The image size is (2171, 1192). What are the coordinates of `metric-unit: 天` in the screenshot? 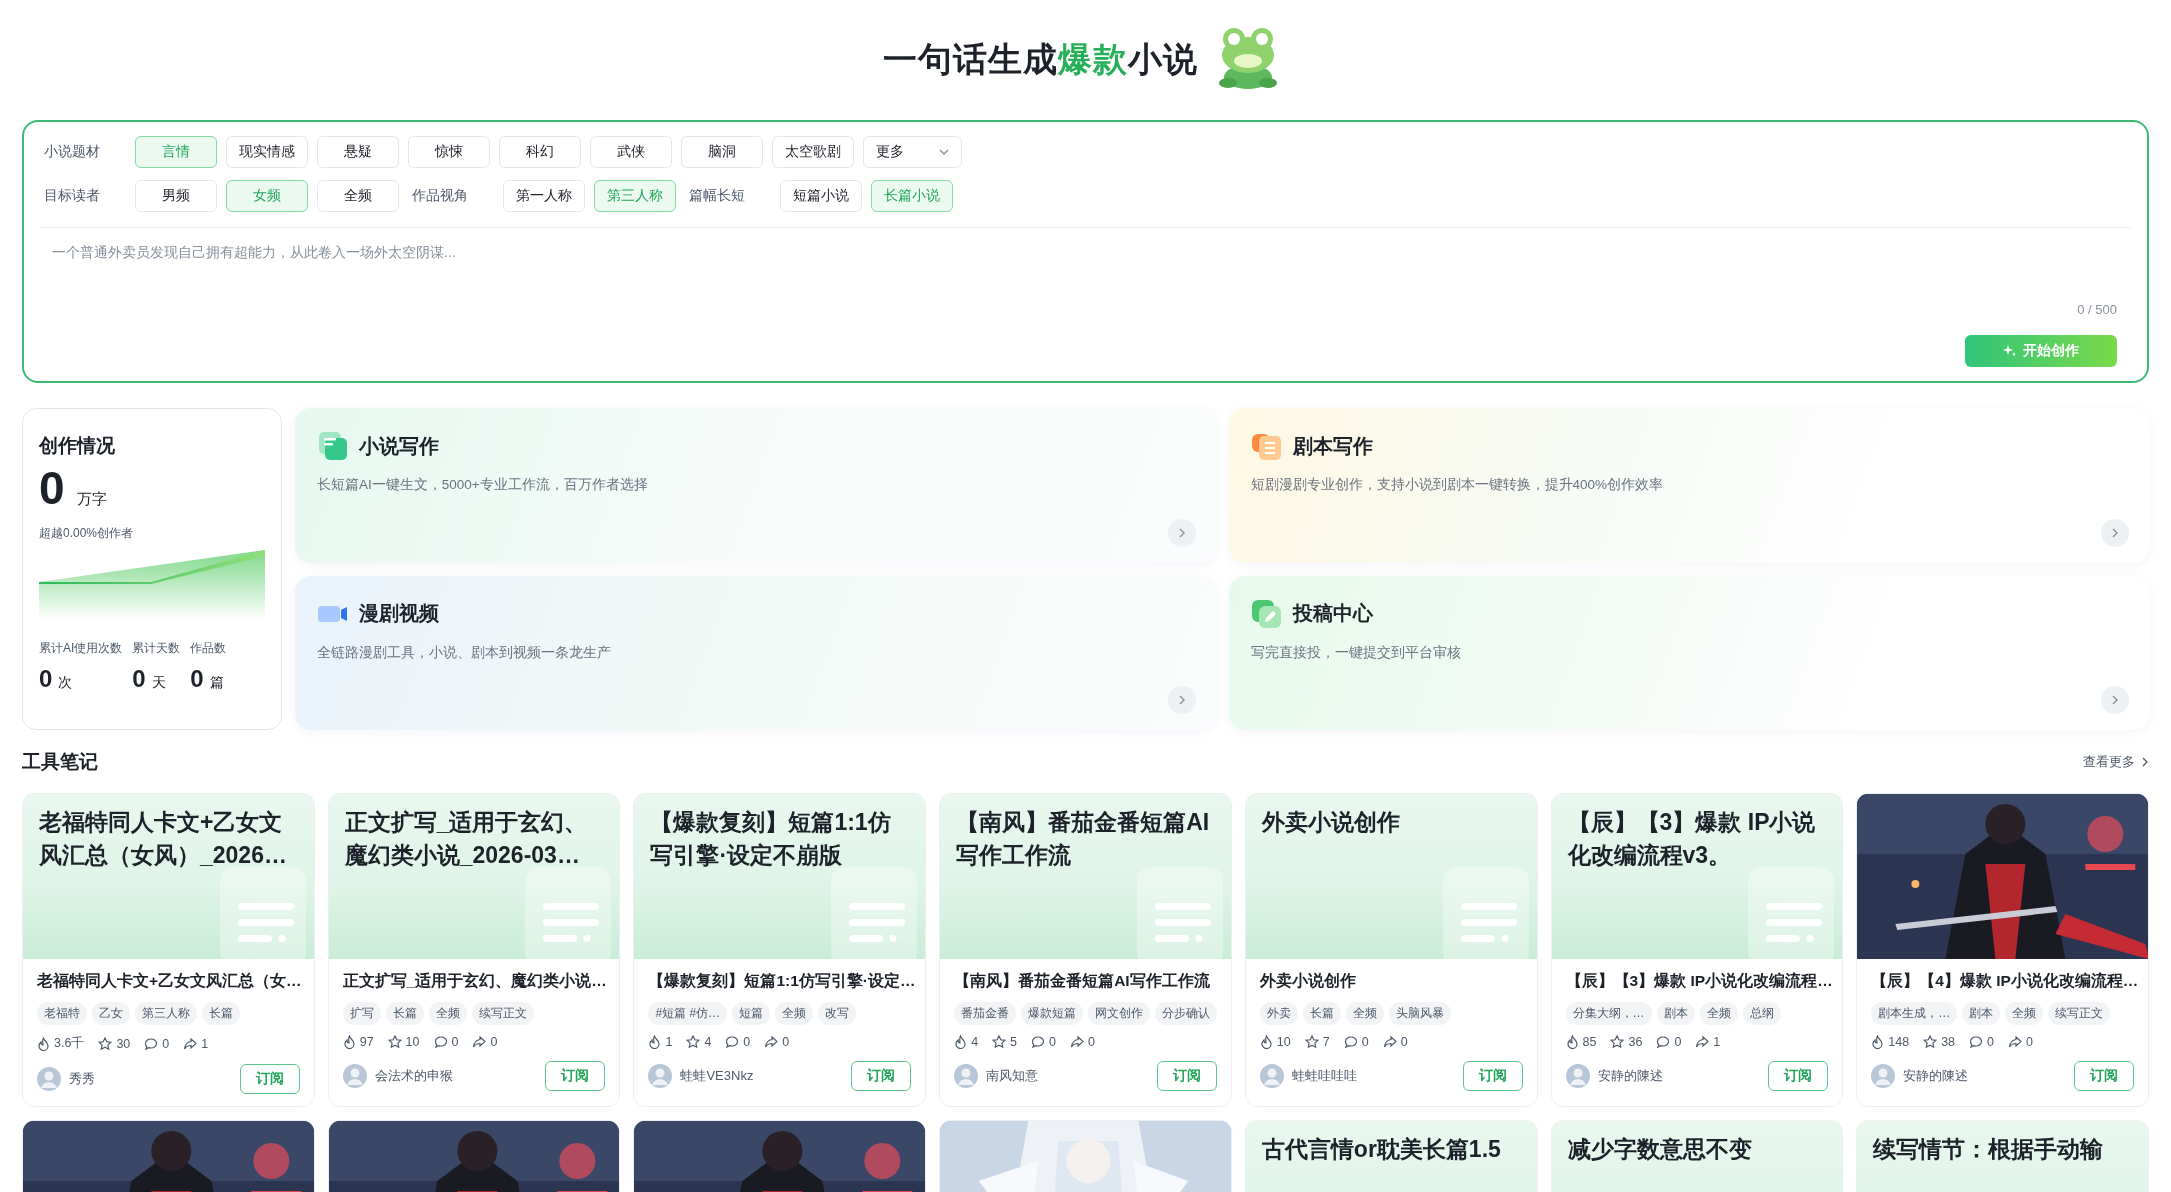 It's located at (158, 683).